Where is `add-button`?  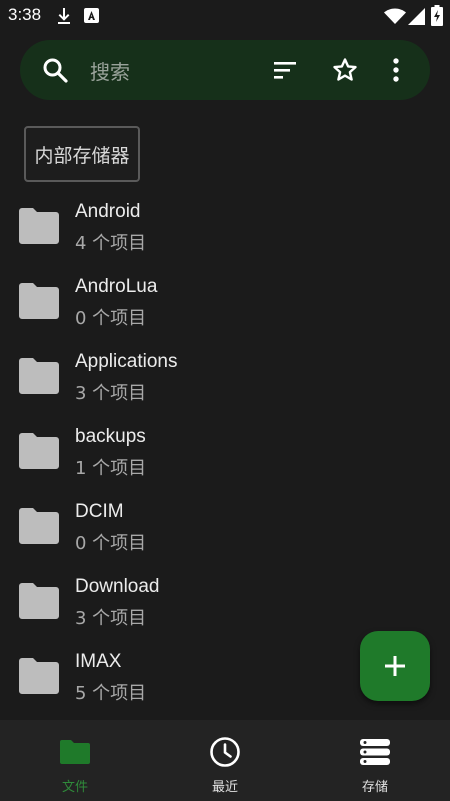 add-button is located at coordinates (395, 666).